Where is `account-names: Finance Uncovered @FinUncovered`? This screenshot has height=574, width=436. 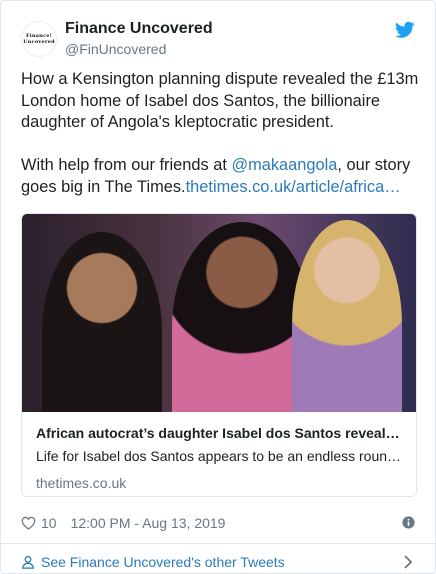
account-names: Finance Uncovered @FinUncovered is located at coordinates (139, 39).